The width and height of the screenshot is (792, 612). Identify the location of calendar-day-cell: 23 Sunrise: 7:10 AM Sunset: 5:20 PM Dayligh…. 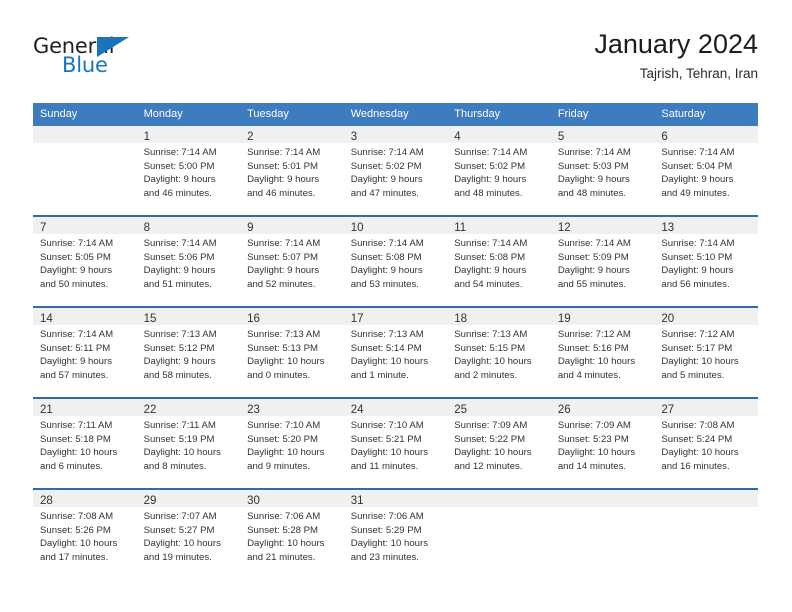
(292, 441).